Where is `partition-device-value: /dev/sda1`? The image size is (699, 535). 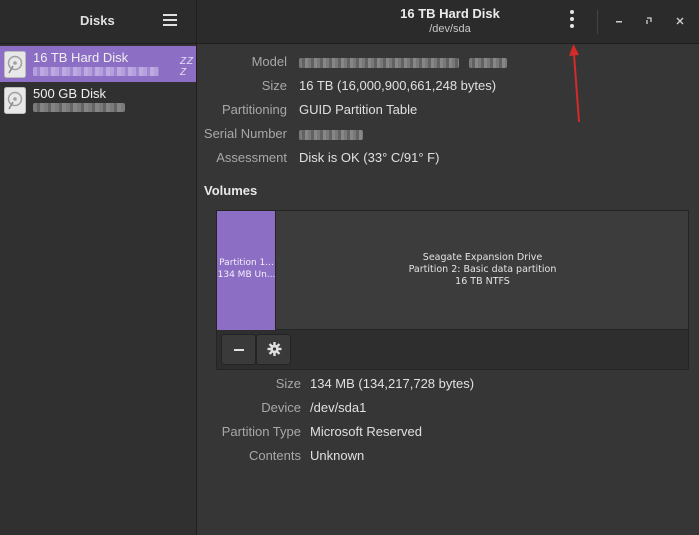
partition-device-value: /dev/sda1 is located at coordinates (338, 407).